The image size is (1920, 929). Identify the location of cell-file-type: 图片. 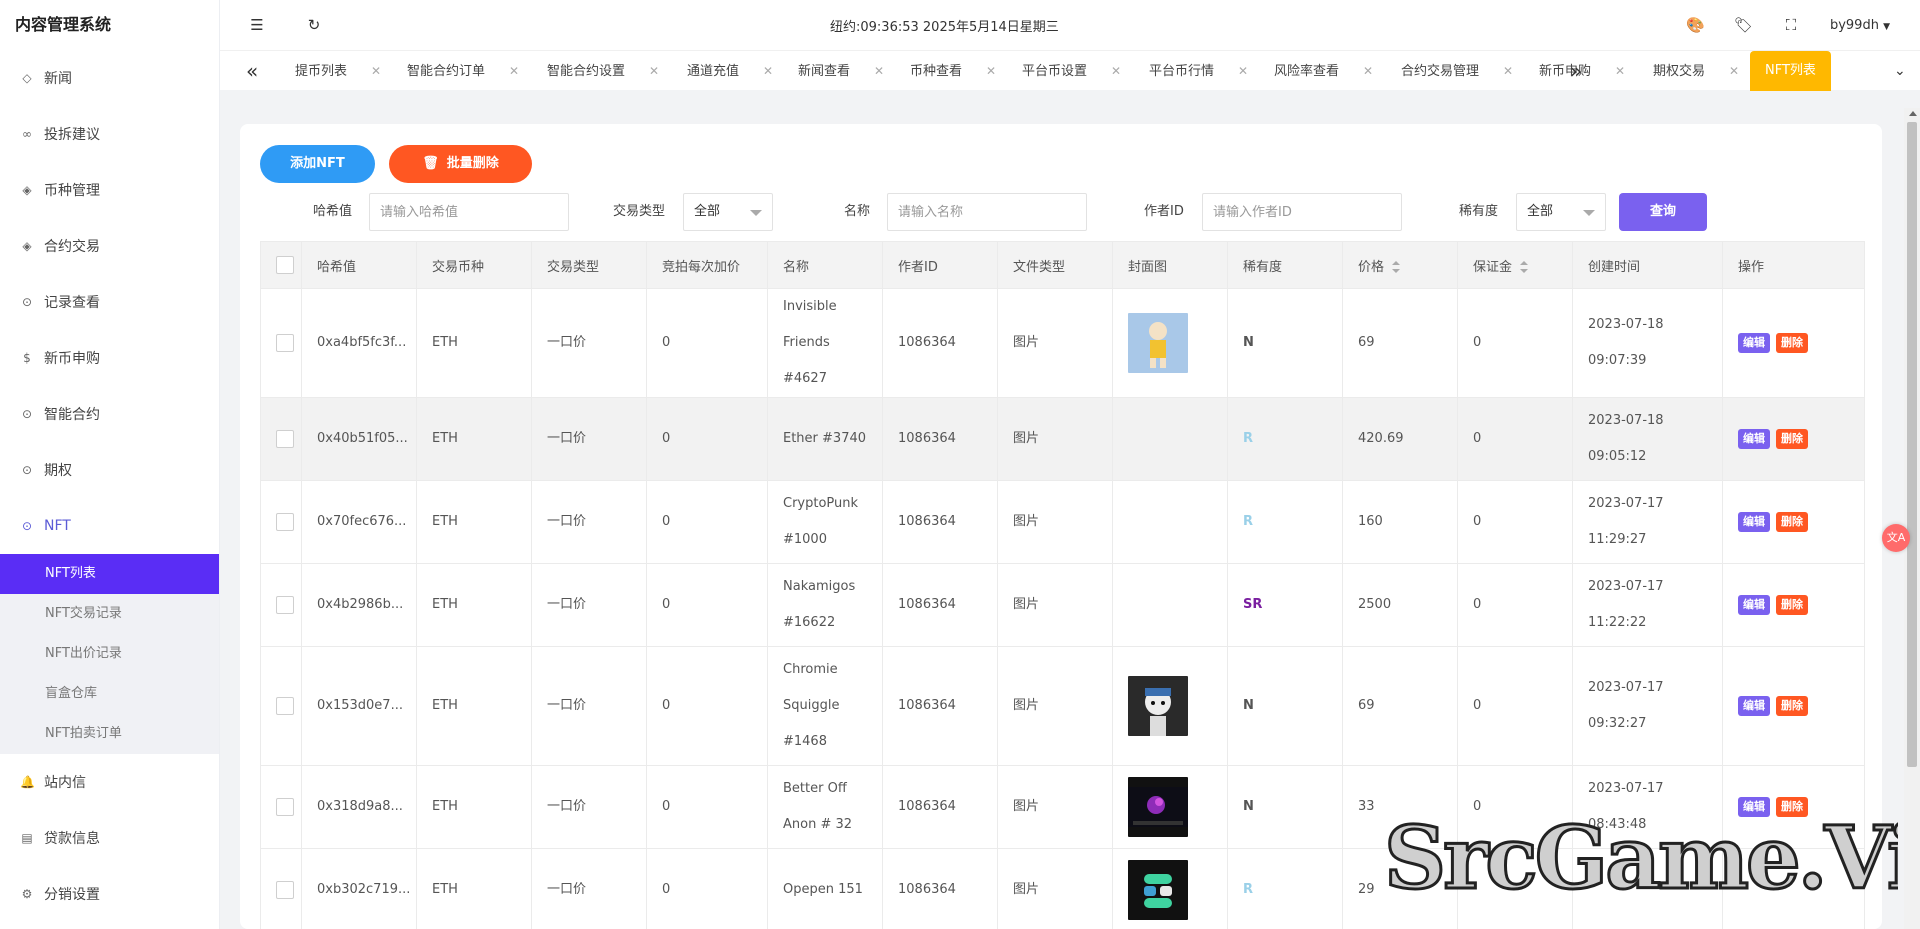
(1055, 888).